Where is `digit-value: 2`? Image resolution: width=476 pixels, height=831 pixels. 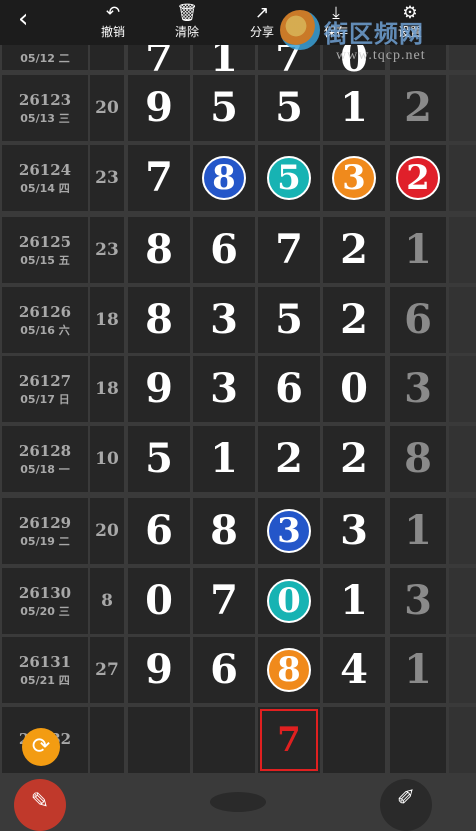 digit-value: 2 is located at coordinates (289, 458).